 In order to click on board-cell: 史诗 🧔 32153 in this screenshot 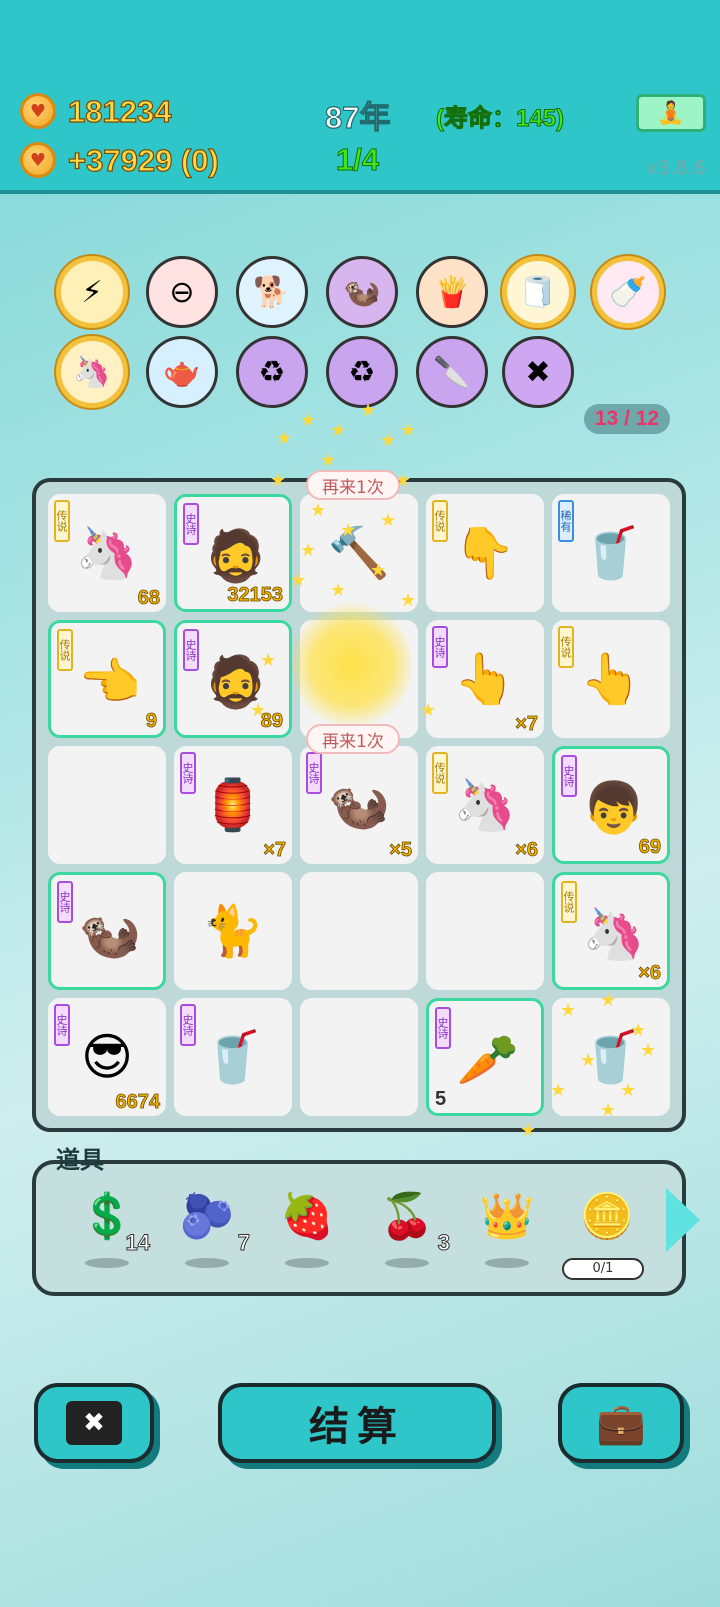, I will do `click(233, 553)`.